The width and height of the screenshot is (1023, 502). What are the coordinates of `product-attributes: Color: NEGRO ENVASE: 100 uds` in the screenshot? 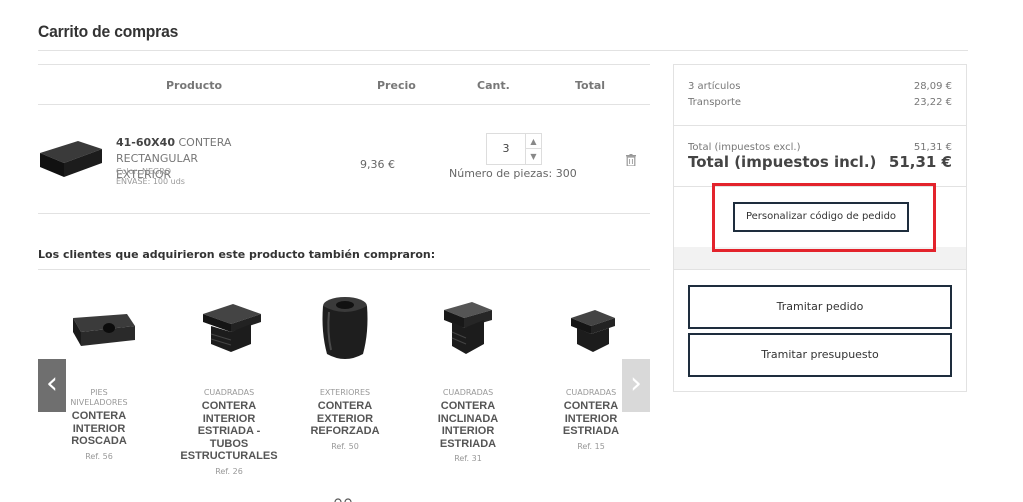 It's located at (150, 177).